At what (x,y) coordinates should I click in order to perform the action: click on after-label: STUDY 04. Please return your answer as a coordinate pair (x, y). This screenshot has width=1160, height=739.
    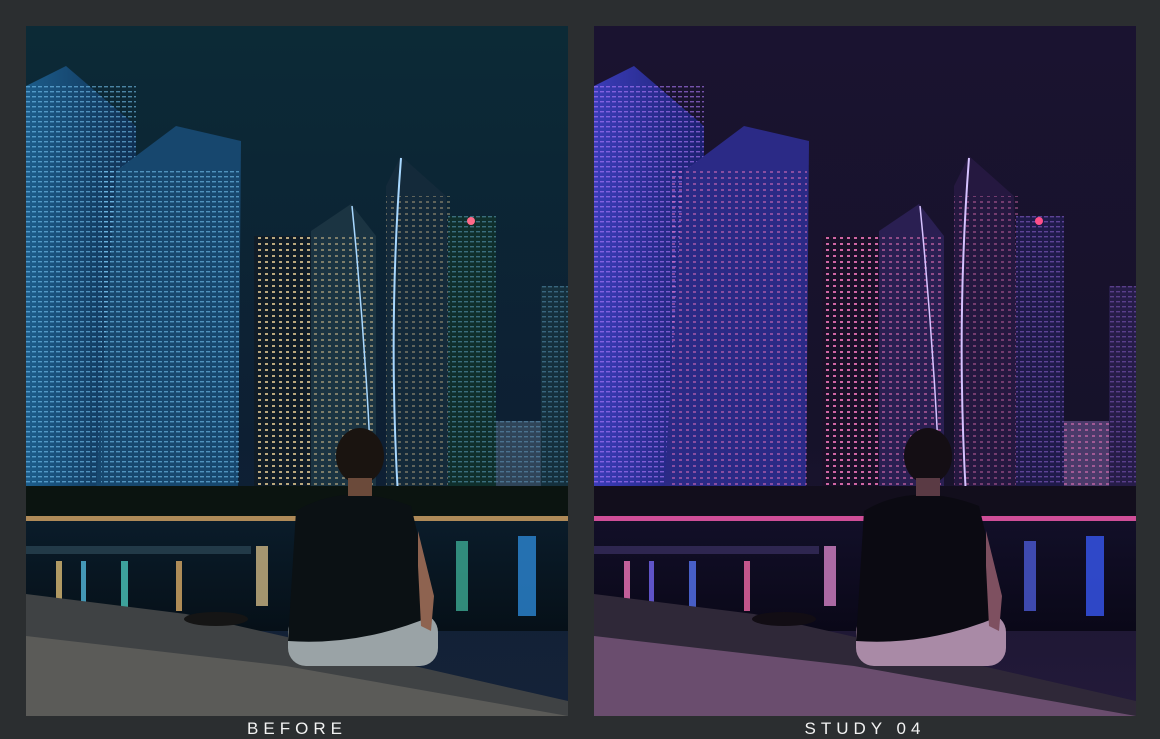
    Looking at the image, I should click on (865, 728).